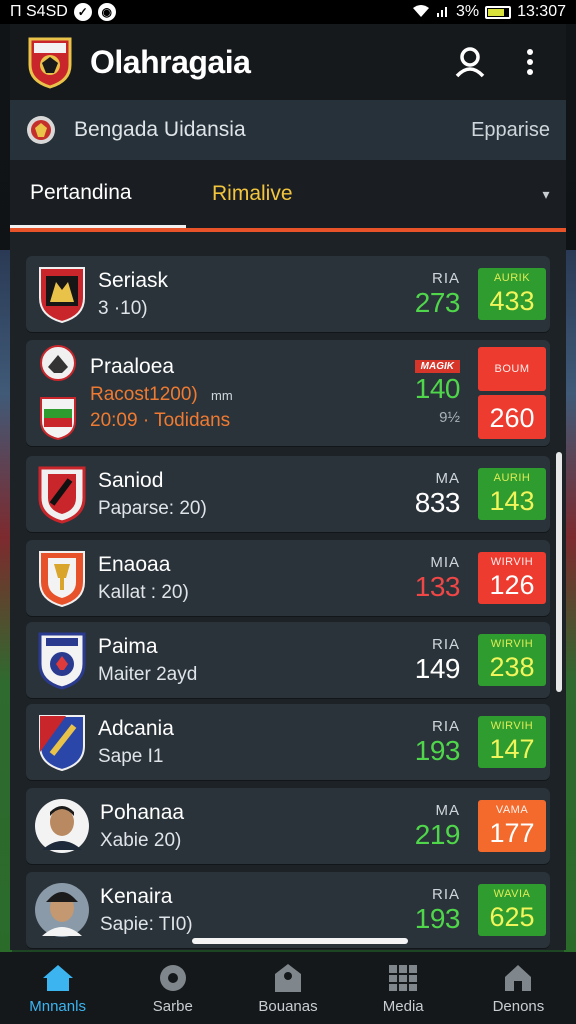  Describe the element at coordinates (447, 810) in the screenshot. I see `odds-label: MA` at that location.